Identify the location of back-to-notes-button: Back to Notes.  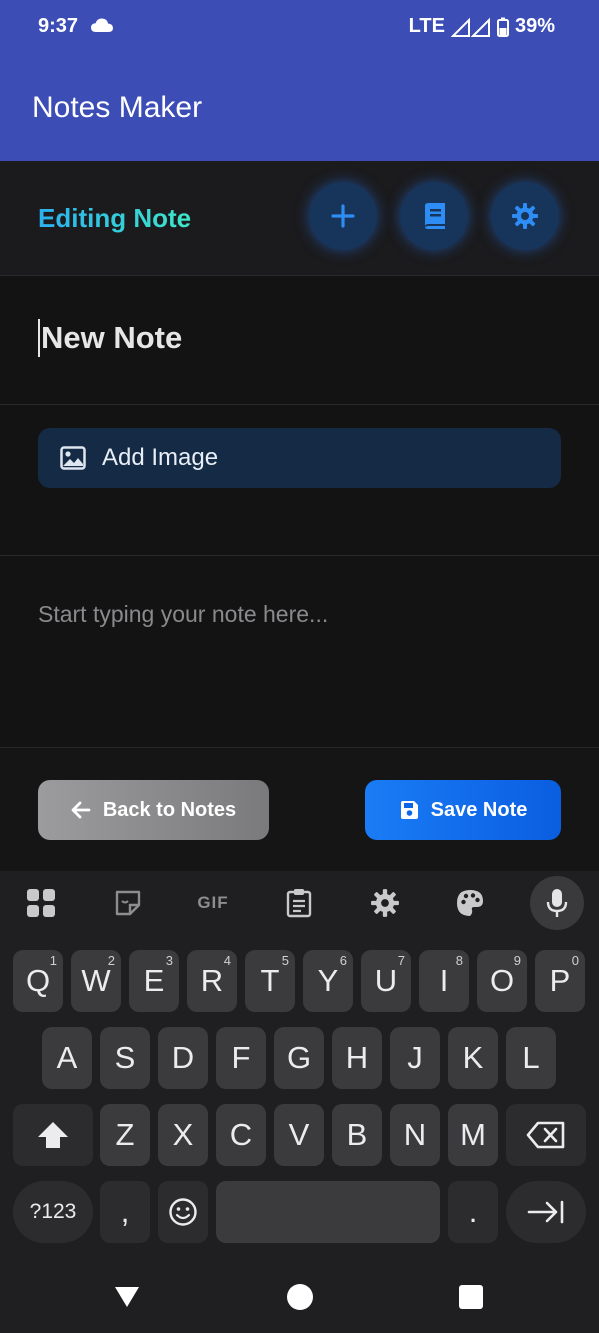
(153, 810).